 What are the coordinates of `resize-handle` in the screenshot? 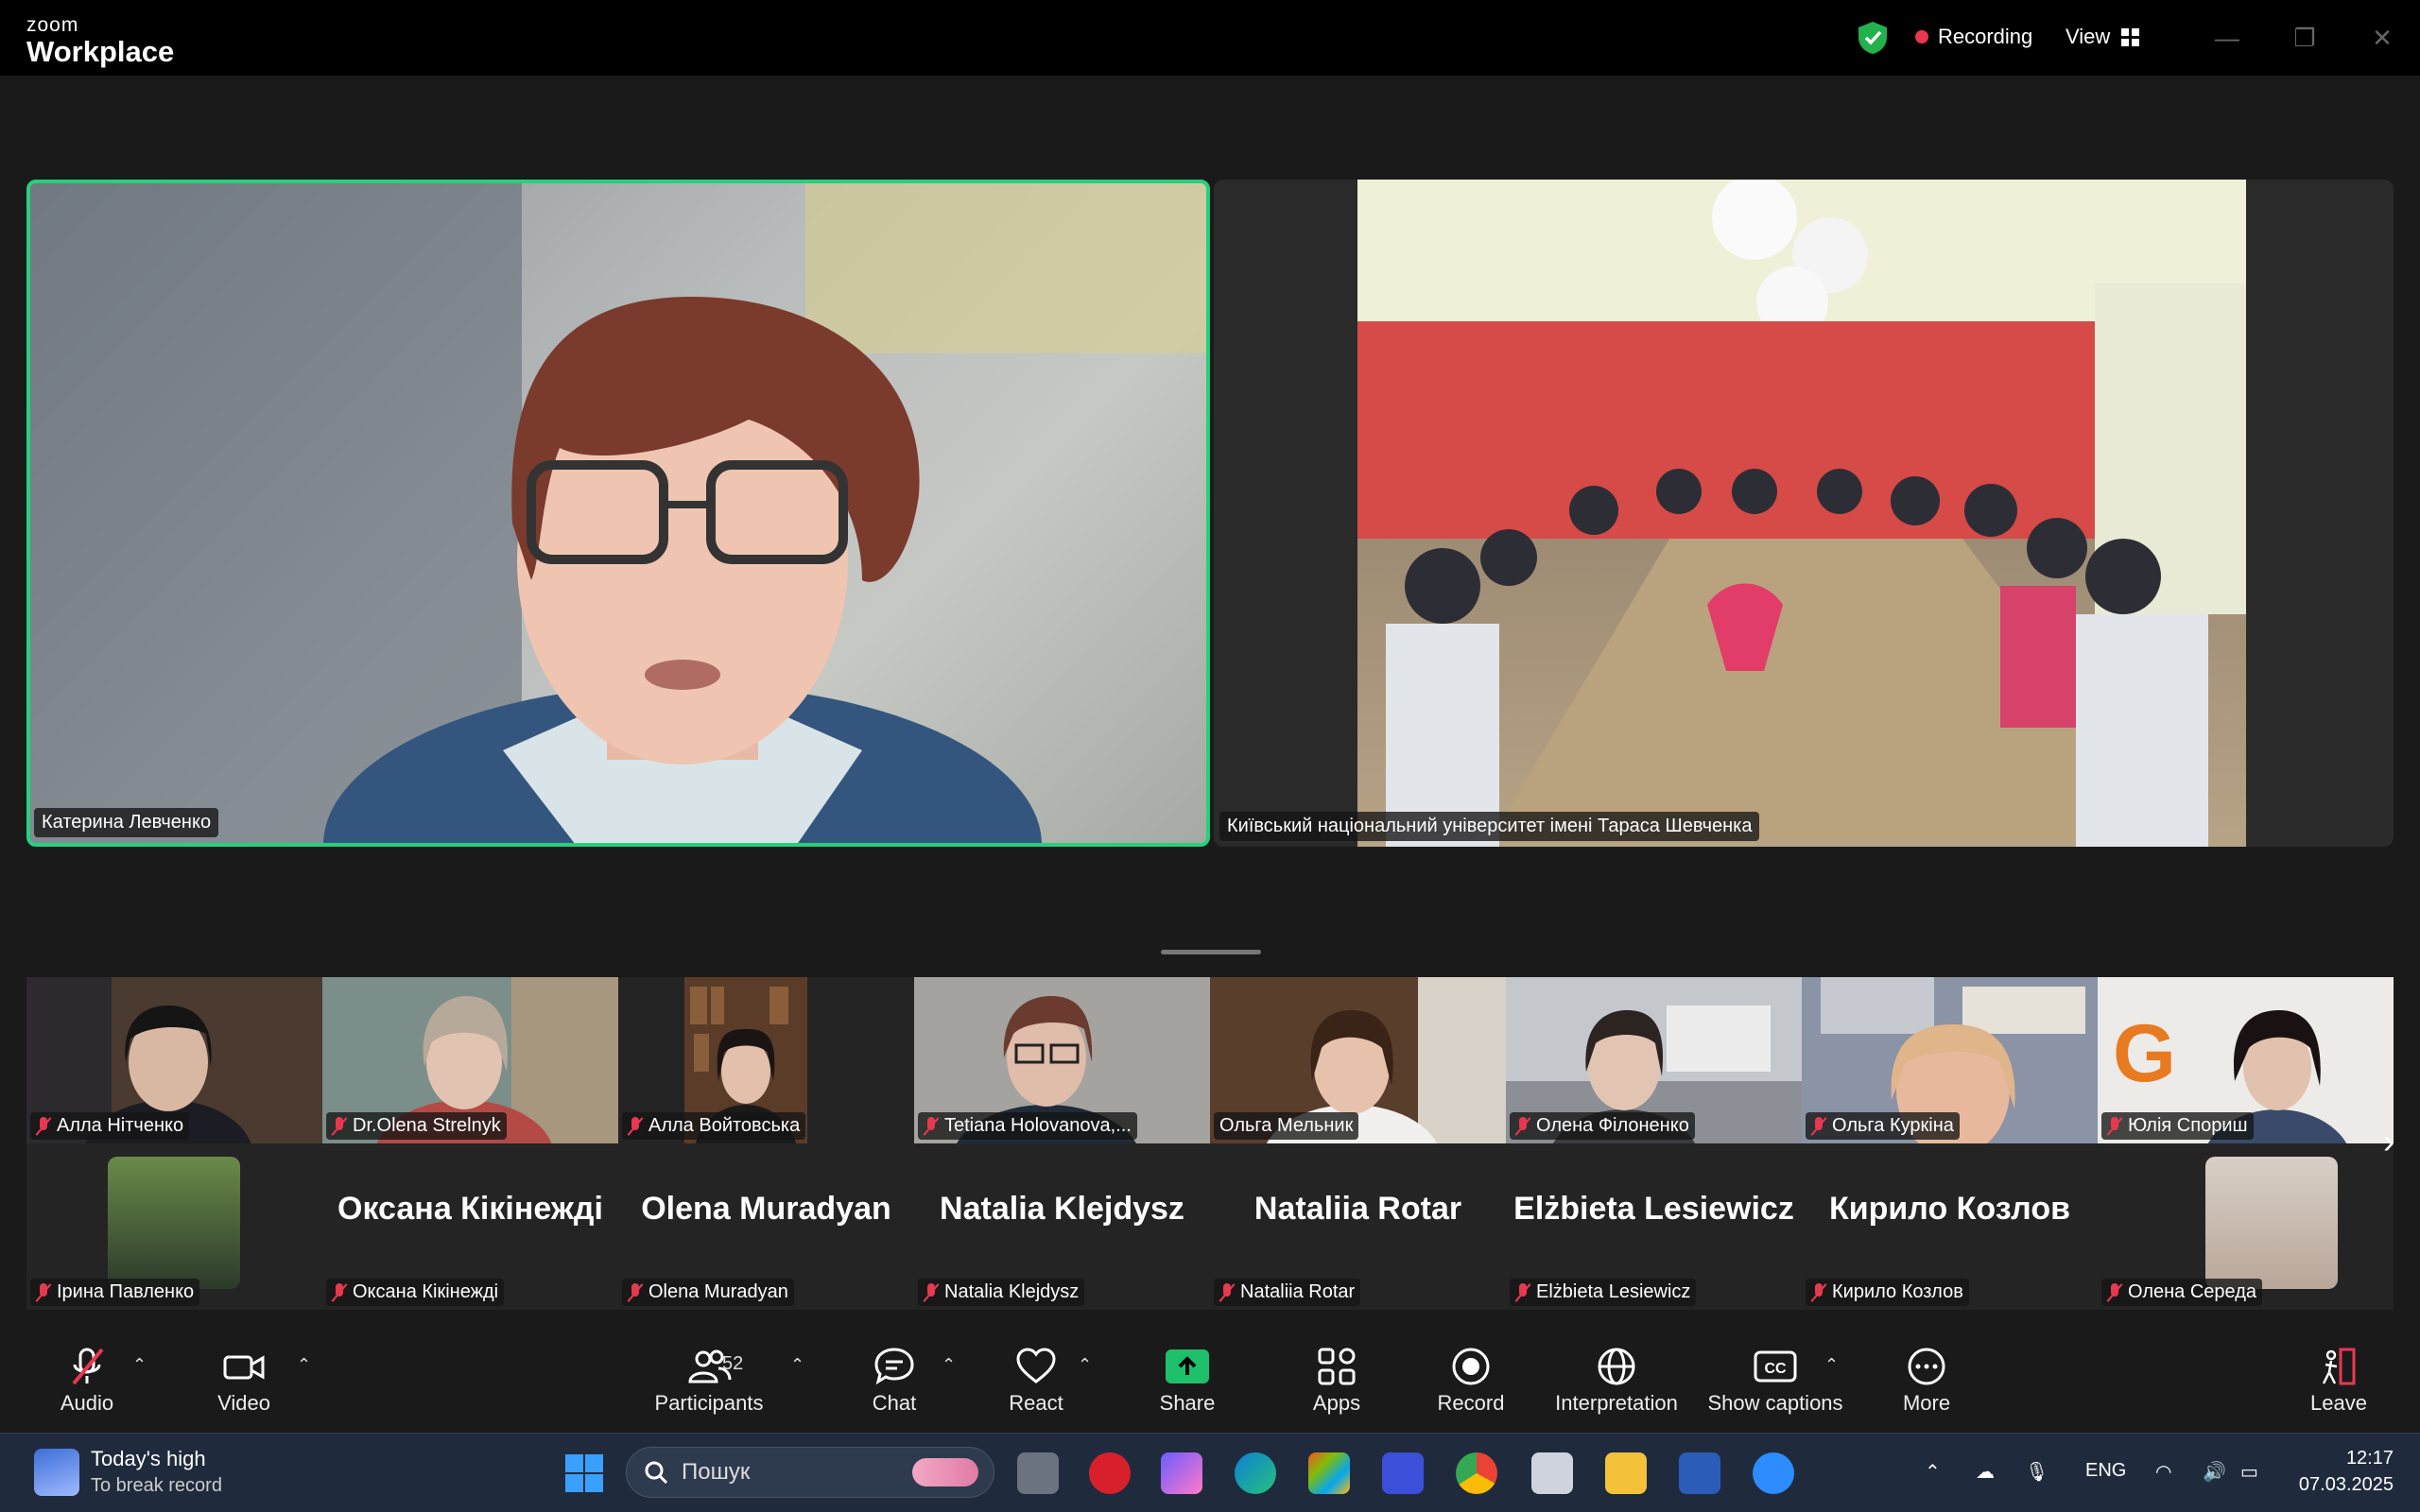 It's located at (1211, 952).